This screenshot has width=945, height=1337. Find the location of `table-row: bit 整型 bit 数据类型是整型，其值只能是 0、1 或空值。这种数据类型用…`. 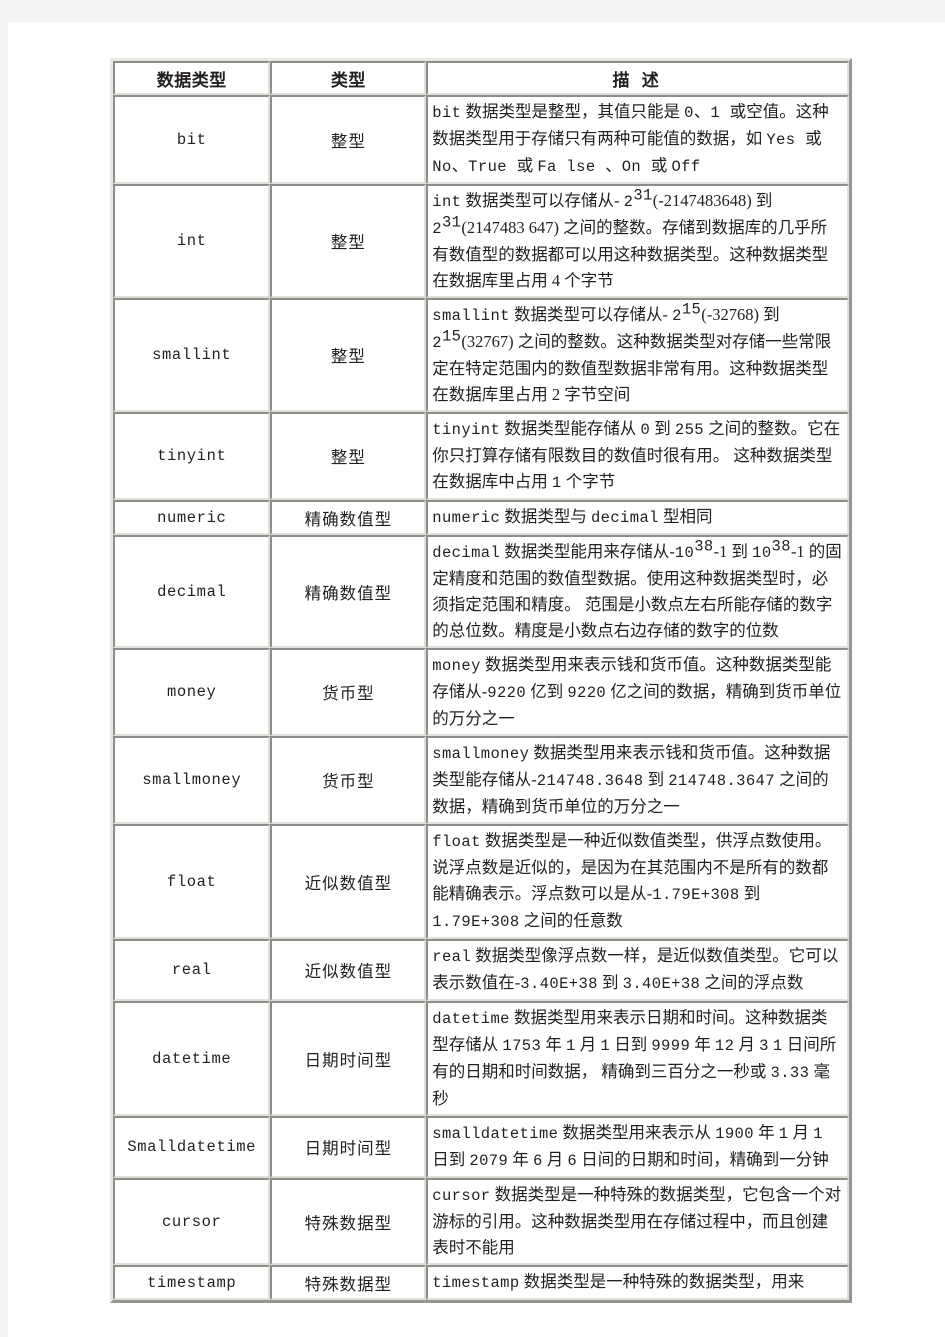

table-row: bit 整型 bit 数据类型是整型，其值只能是 0、1 或空值。这种数据类型用… is located at coordinates (481, 139).